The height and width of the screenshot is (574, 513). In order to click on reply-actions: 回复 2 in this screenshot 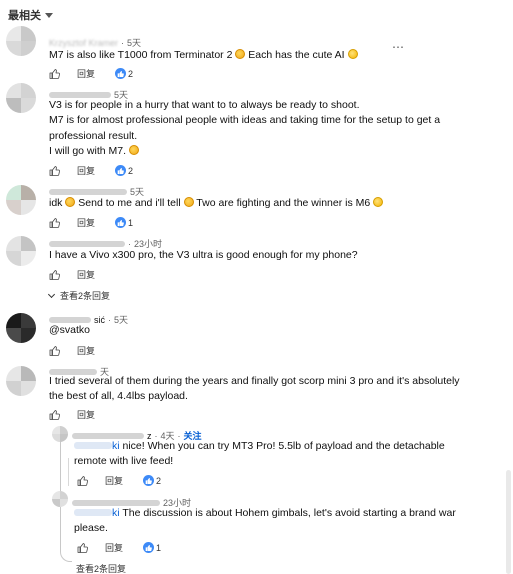, I will do `click(119, 480)`.